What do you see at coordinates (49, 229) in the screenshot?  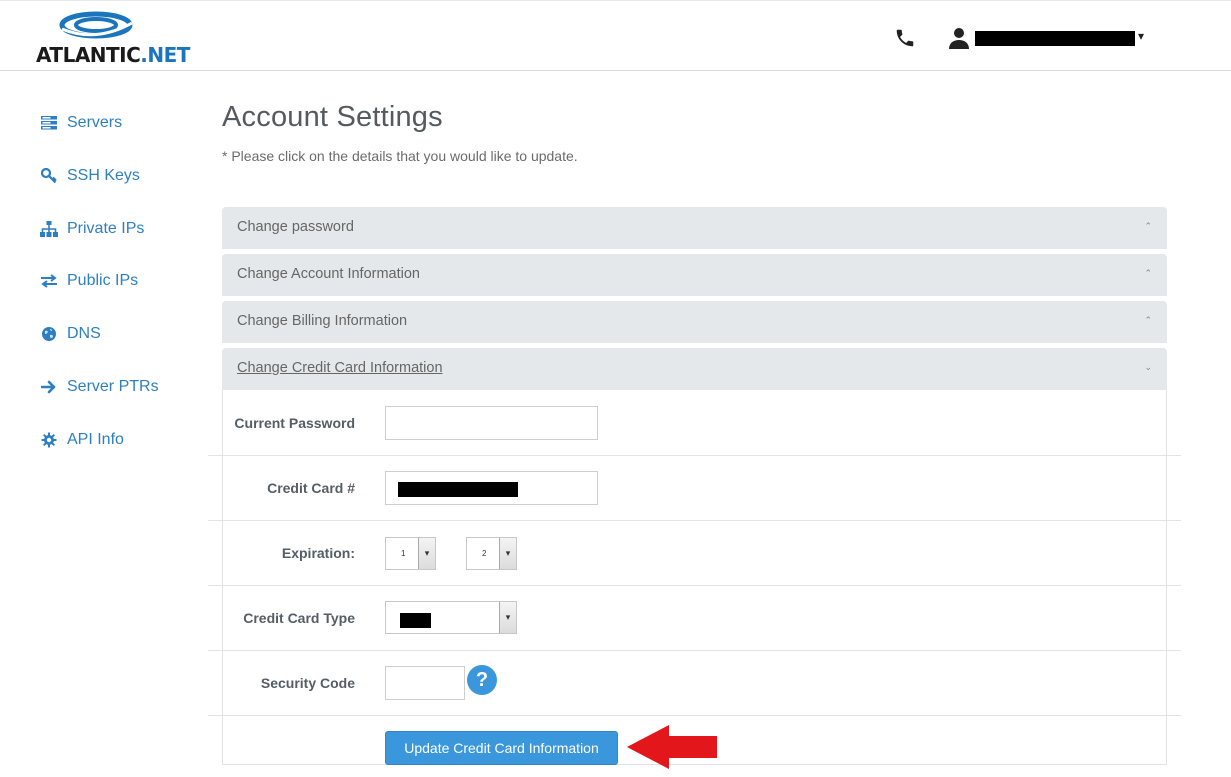 I see `network-icon` at bounding box center [49, 229].